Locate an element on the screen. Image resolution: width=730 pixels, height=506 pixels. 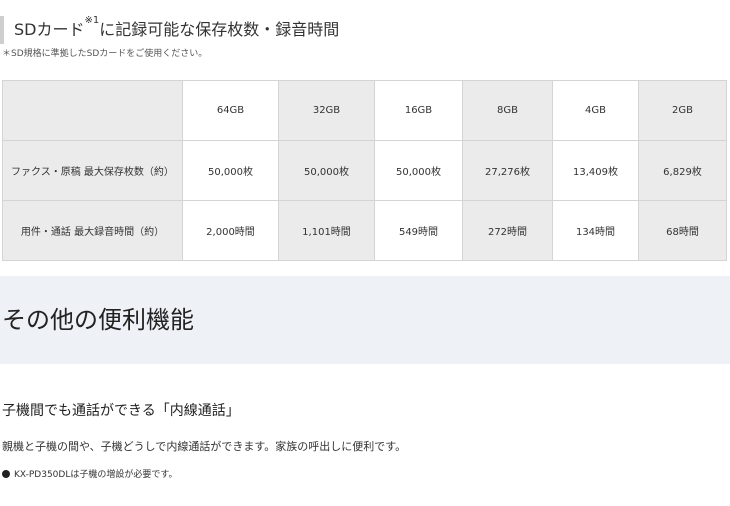
table-cell: 134時間 is located at coordinates (595, 230).